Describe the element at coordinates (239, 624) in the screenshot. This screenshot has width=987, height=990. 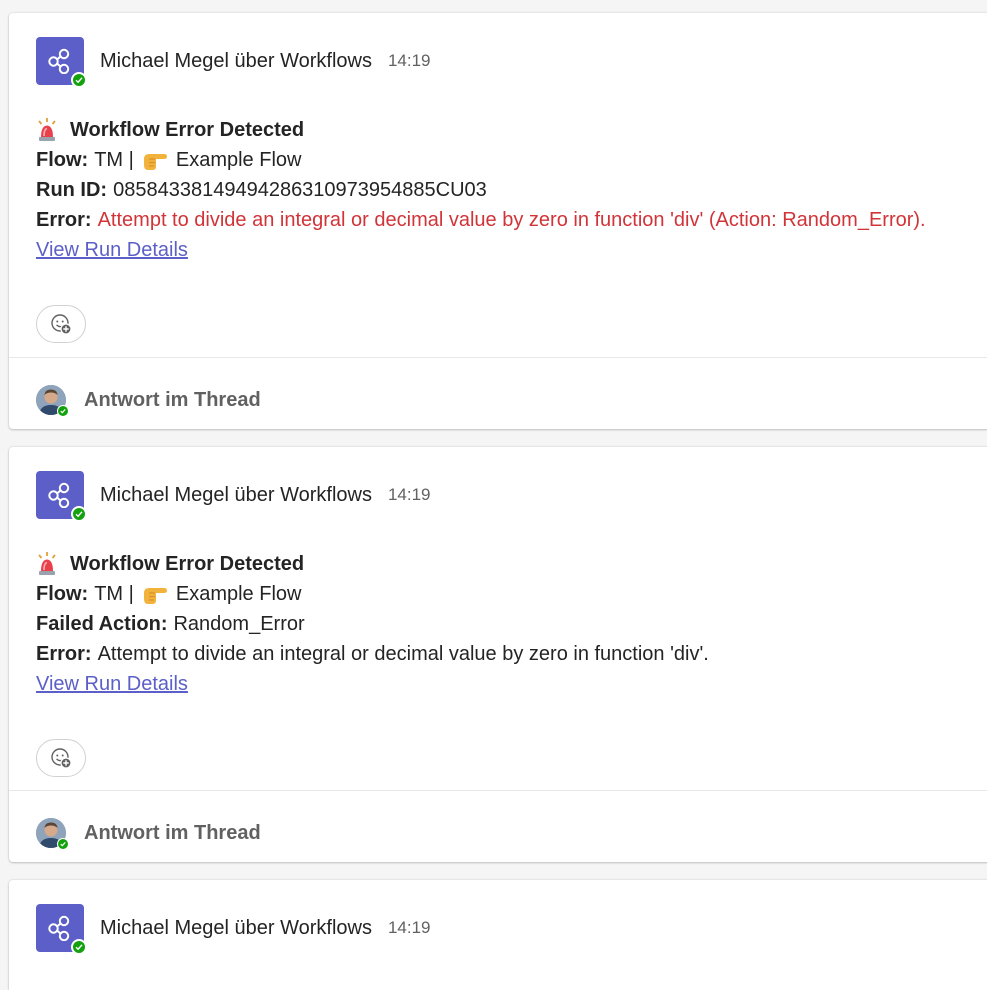
I see `failed-action-value: Random_Error` at that location.